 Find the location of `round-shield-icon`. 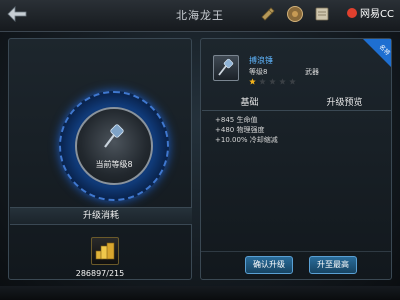

round-shield-icon is located at coordinates (295, 14).